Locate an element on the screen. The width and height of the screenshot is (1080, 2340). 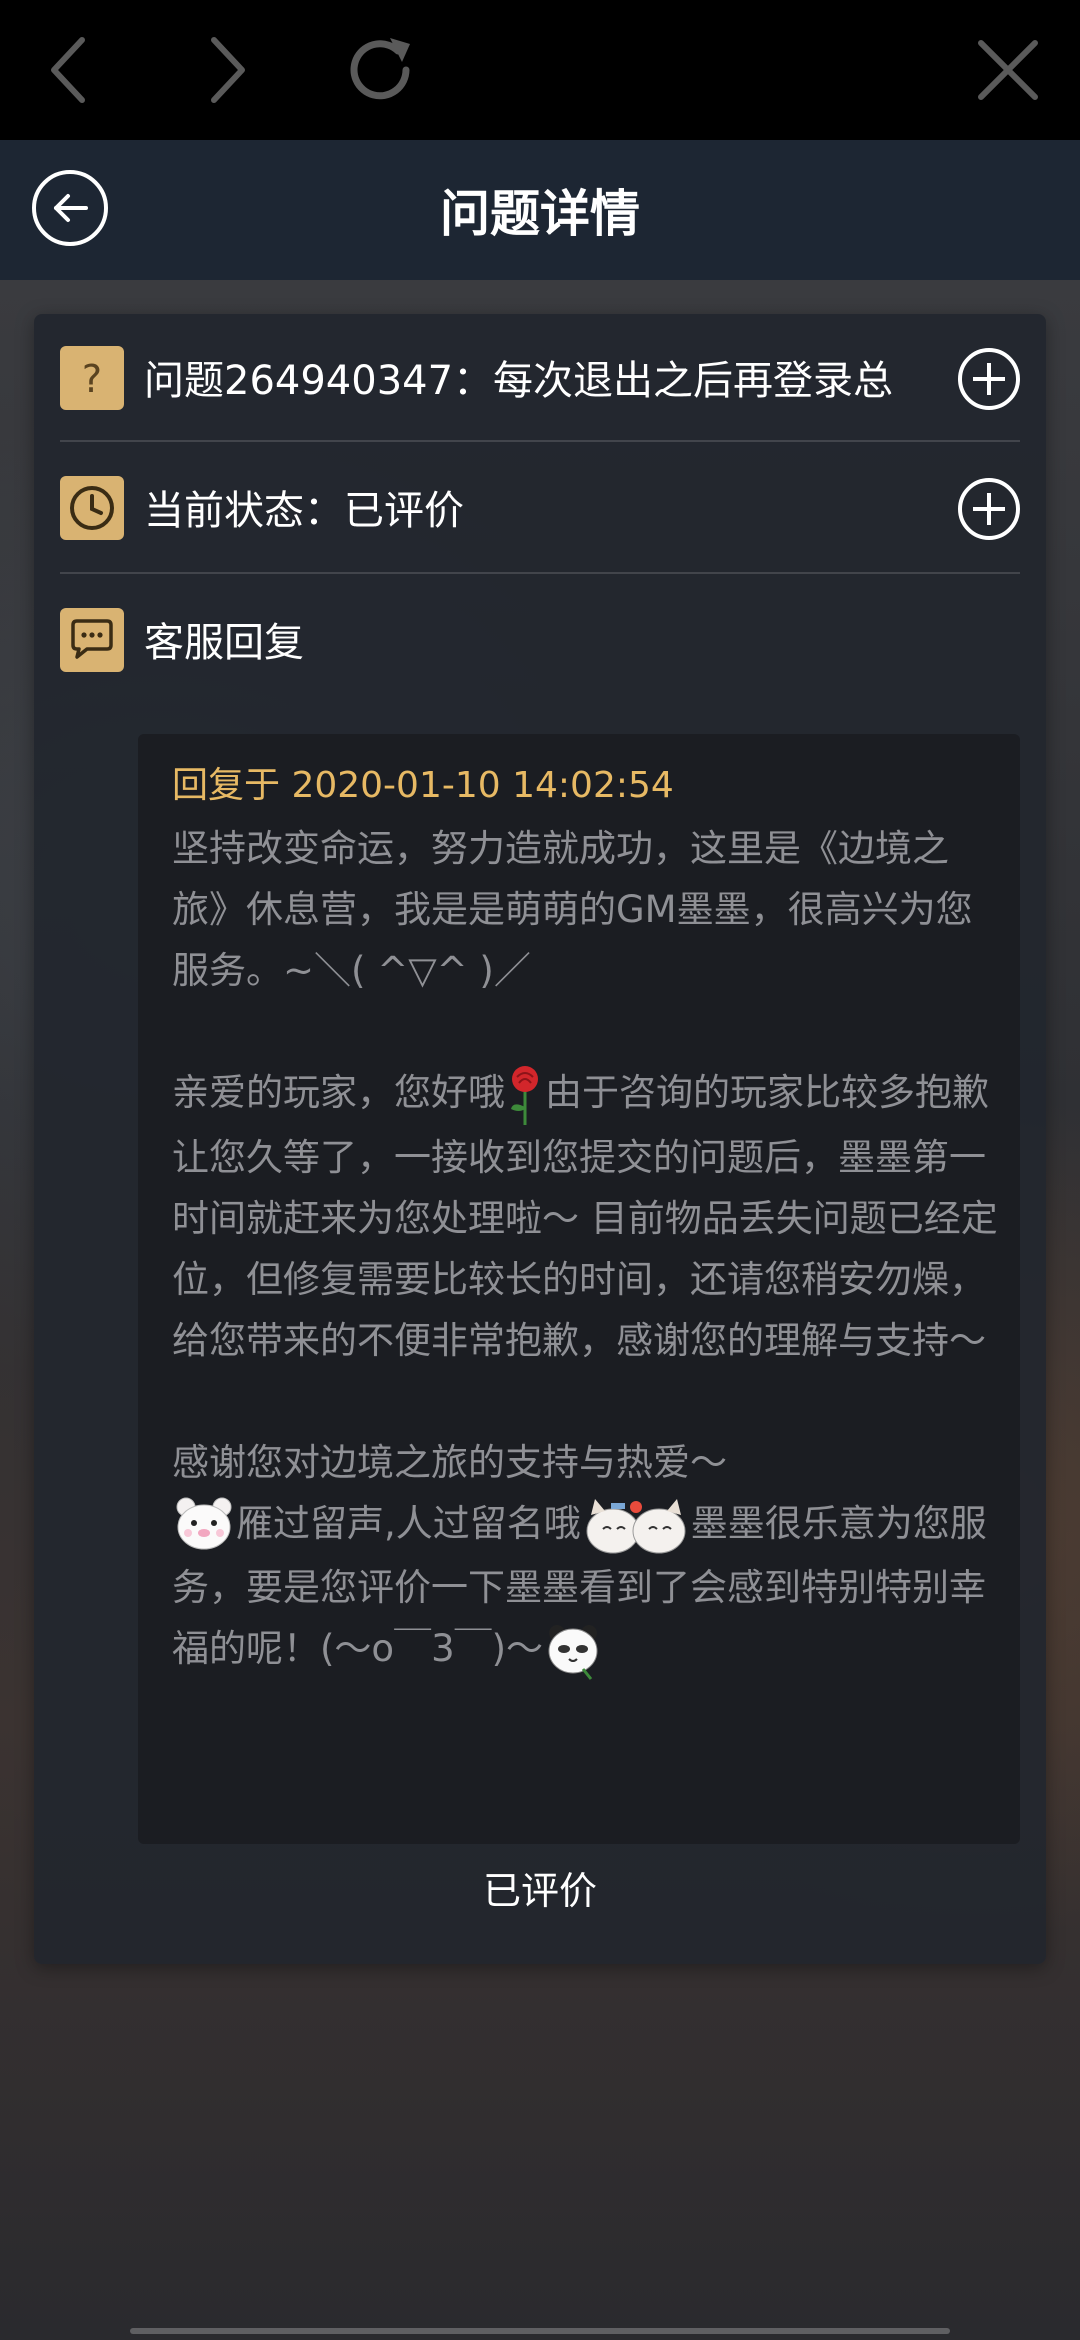
browser-forward-button is located at coordinates (228, 70).